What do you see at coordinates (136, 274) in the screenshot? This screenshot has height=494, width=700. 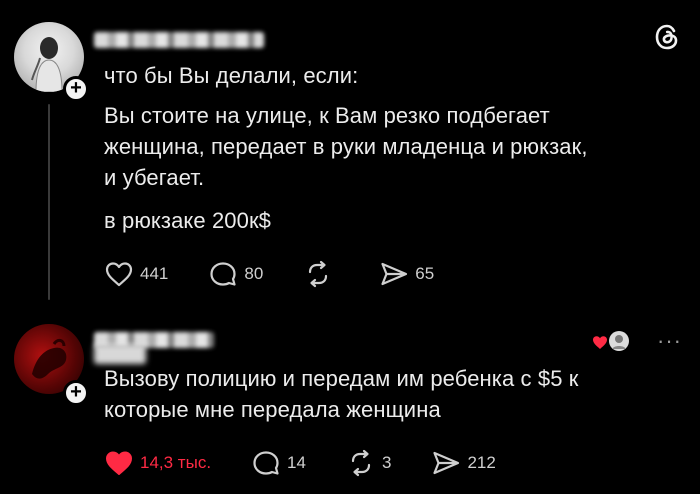 I see `like-button: 441` at bounding box center [136, 274].